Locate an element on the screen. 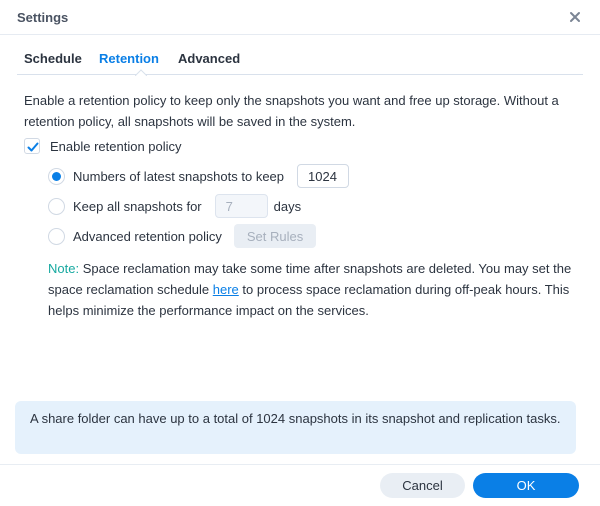  tab-advanced: Advanced is located at coordinates (209, 58).